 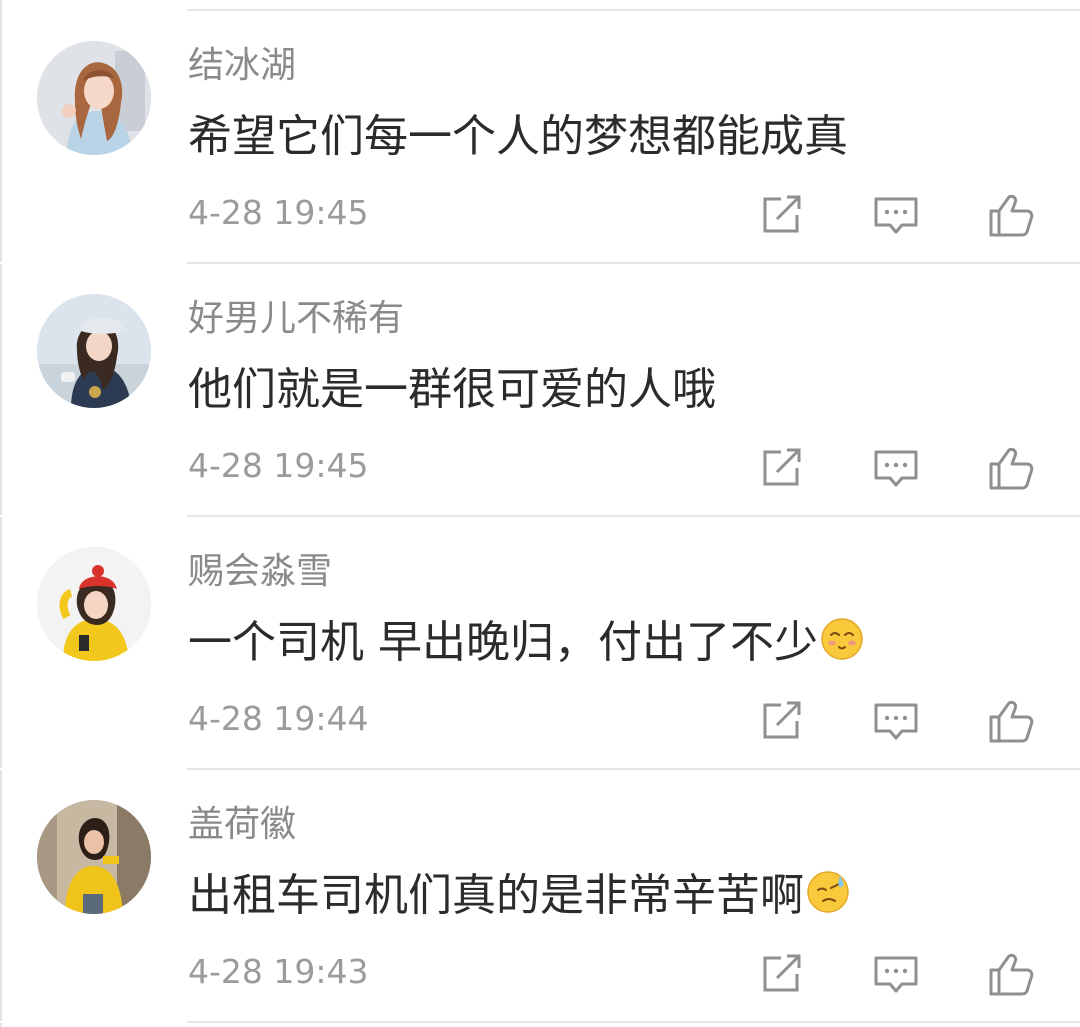 I want to click on username: 结冰湖, so click(x=242, y=66).